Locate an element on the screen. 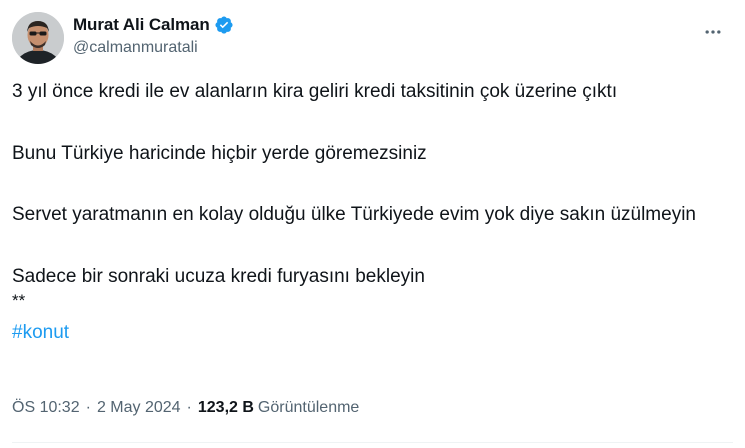 Image resolution: width=745 pixels, height=448 pixels. author-handle: @calmanmuratali is located at coordinates (153, 48).